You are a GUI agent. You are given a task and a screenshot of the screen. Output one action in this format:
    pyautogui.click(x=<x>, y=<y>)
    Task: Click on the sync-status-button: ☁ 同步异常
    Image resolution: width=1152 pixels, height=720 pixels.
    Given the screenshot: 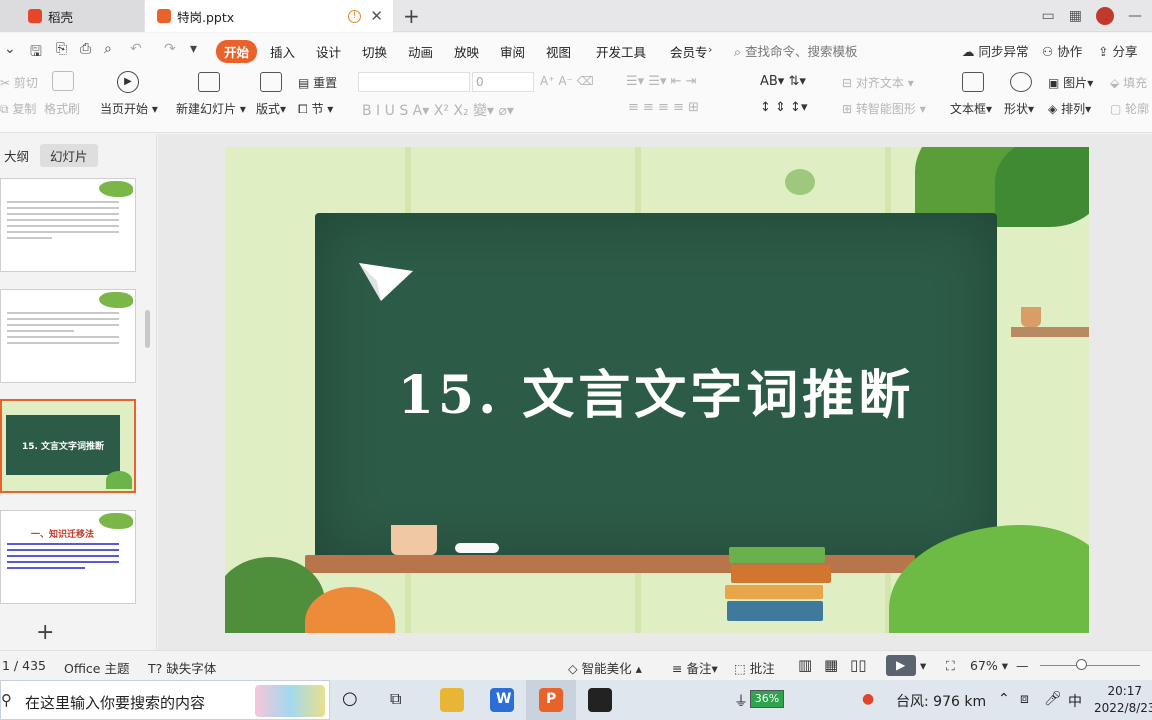 What is the action you would take?
    pyautogui.click(x=995, y=50)
    